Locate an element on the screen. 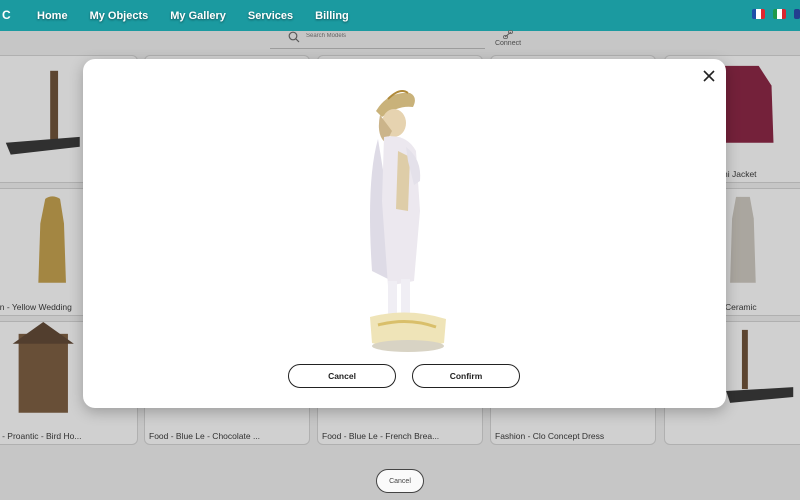 The width and height of the screenshot is (800, 500). nav-my-objects: My Objects is located at coordinates (119, 16).